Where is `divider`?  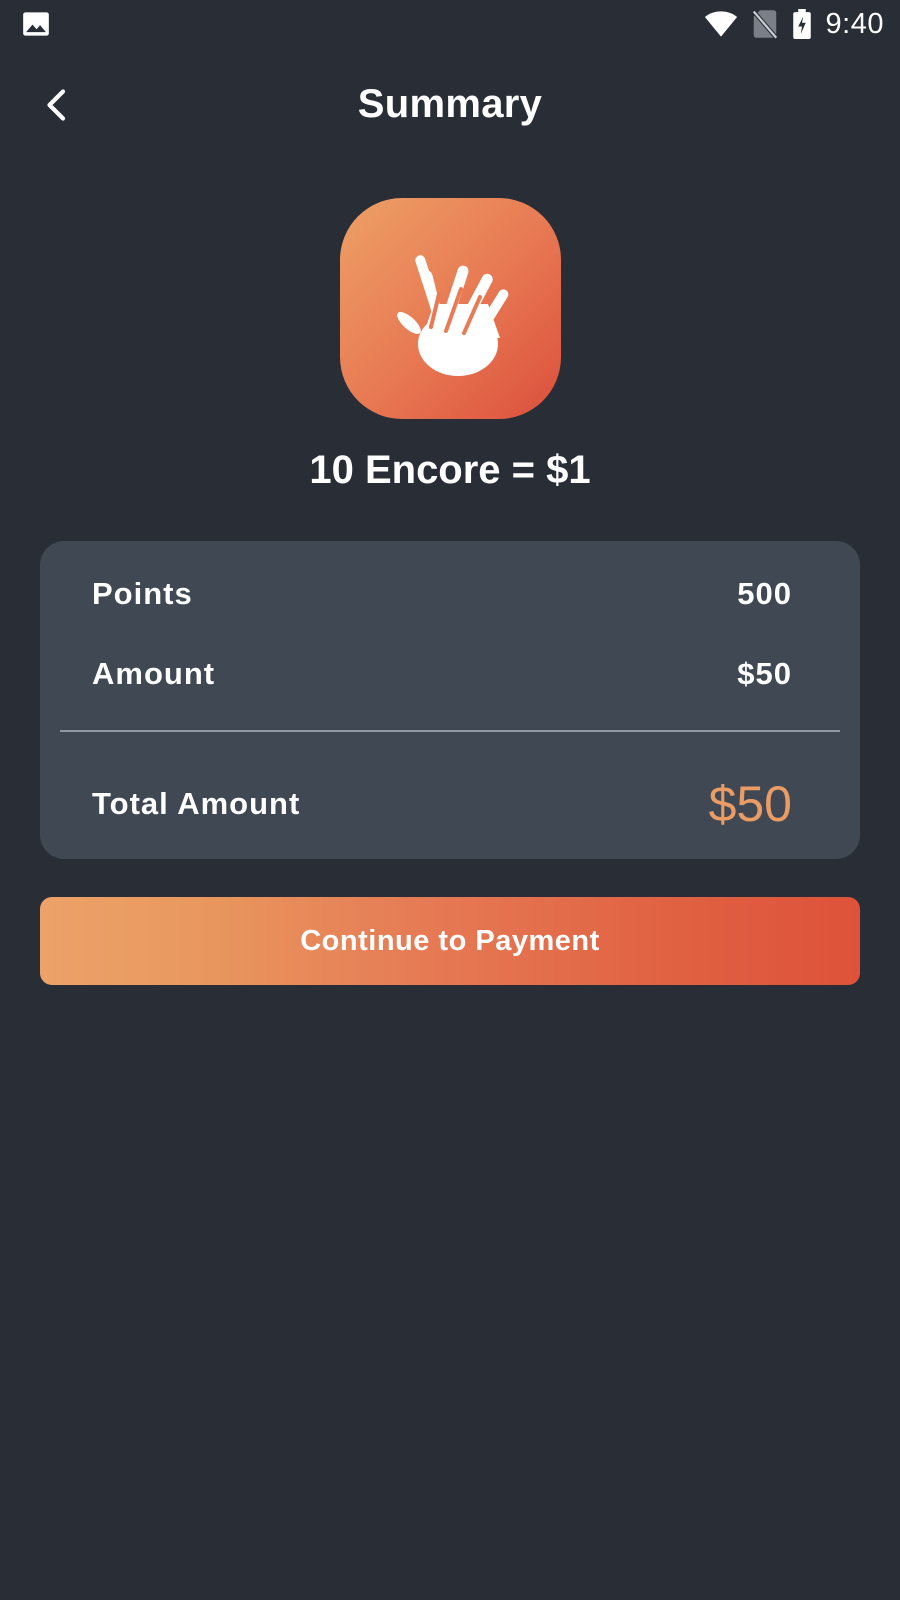
divider is located at coordinates (450, 731).